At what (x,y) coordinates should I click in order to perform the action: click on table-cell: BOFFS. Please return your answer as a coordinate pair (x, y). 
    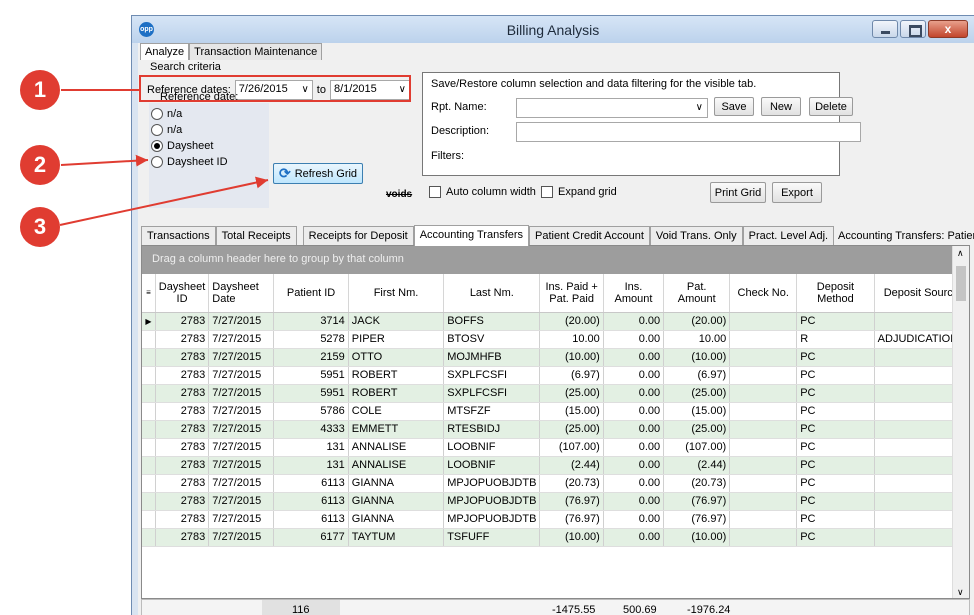
    Looking at the image, I should click on (492, 321).